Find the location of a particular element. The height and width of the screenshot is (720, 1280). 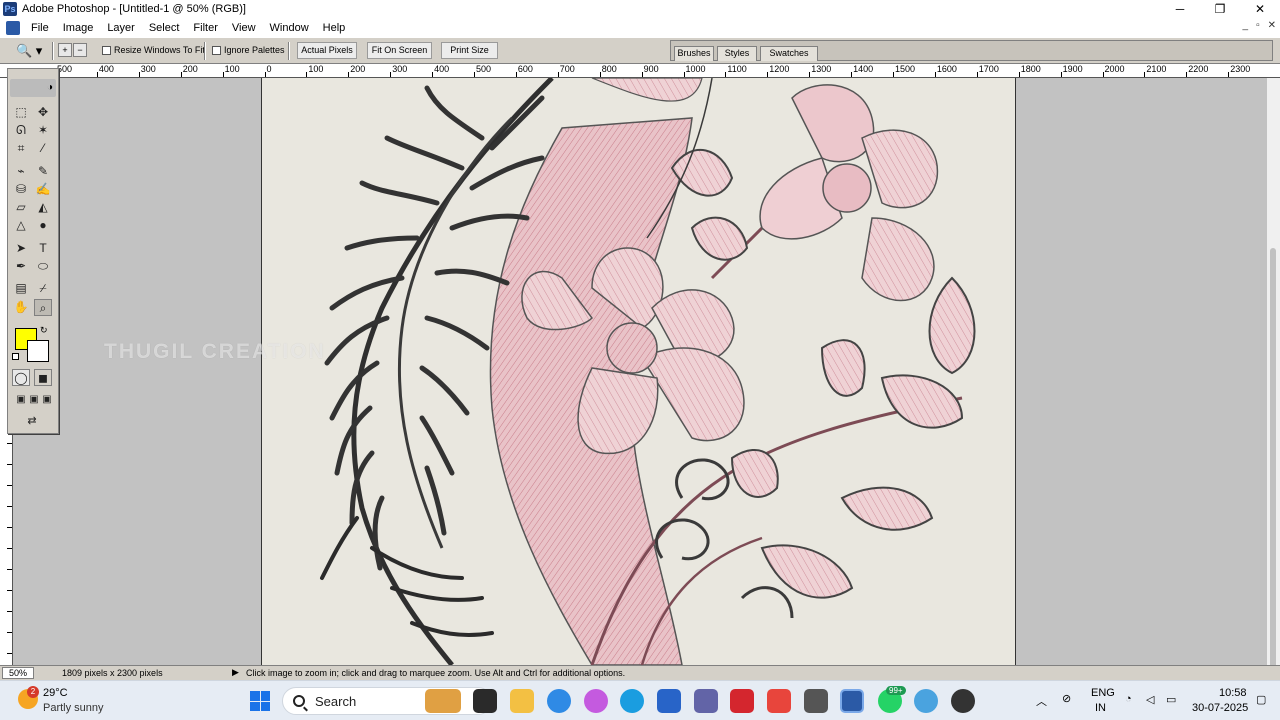

brush-tool-icon: ✎ is located at coordinates (43, 171).